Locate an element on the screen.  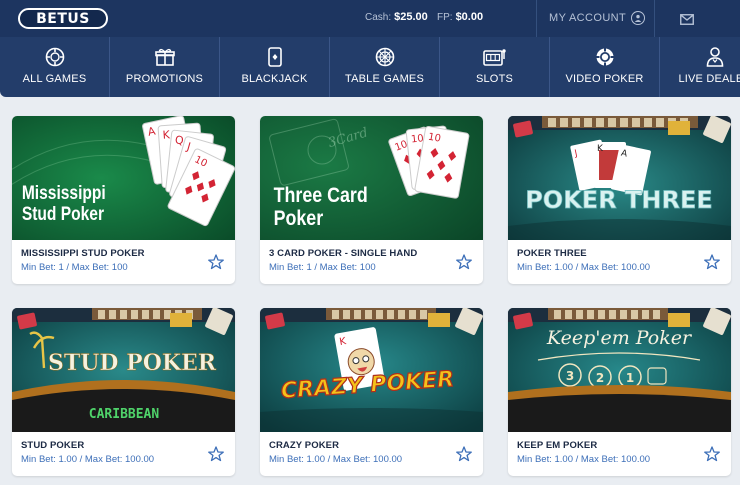
game-thumbnail: J K A POKER THREE is located at coordinates (619, 178).